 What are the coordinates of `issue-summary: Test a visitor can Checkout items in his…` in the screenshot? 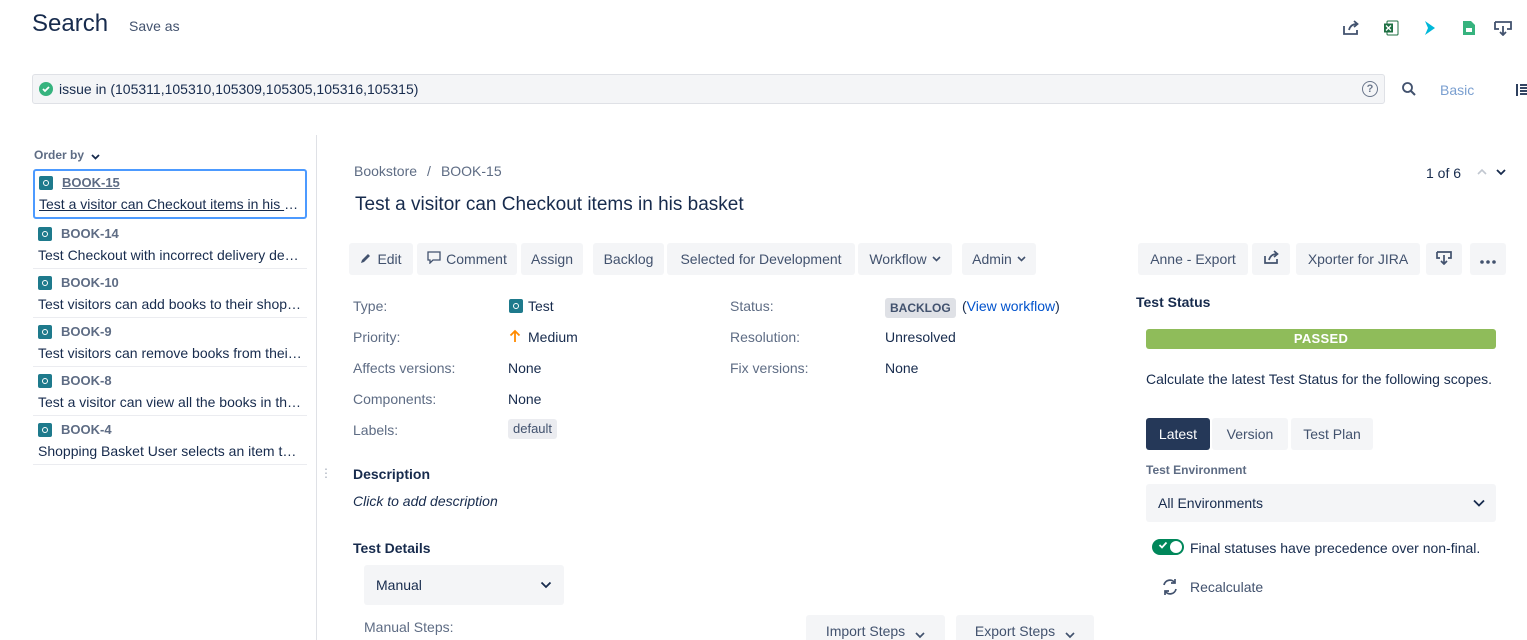 It's located at (171, 204).